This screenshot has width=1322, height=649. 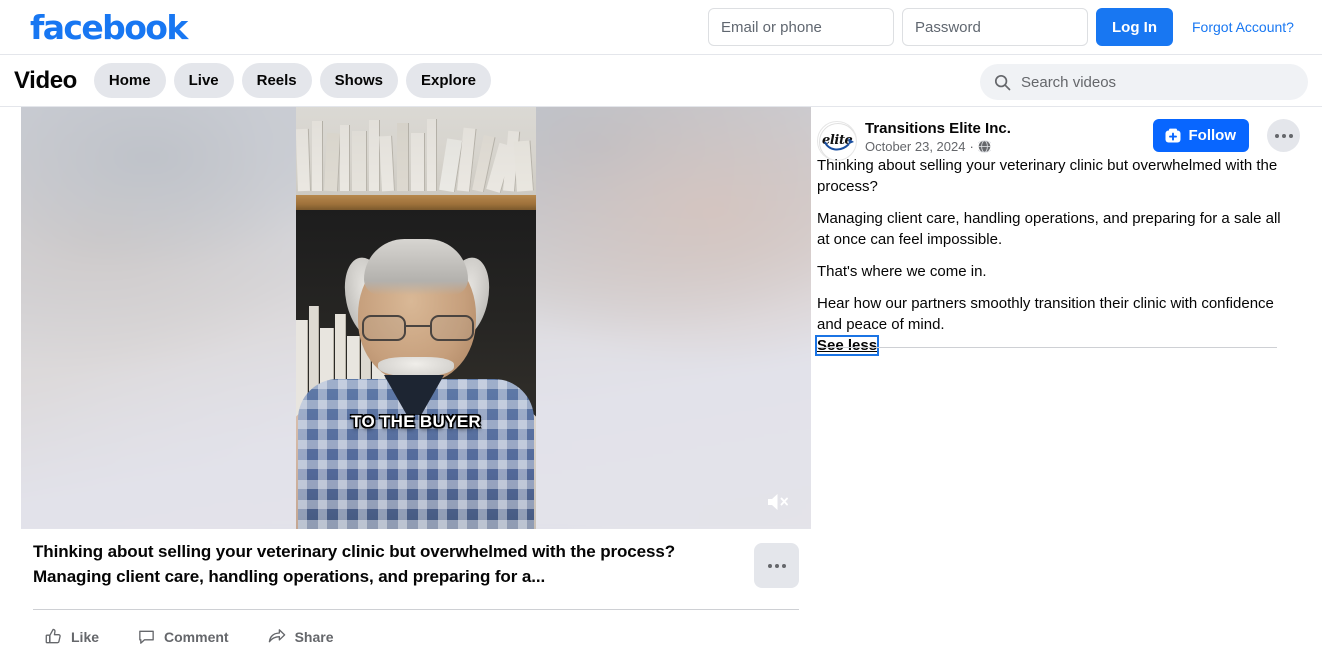 What do you see at coordinates (1047, 347) in the screenshot?
I see `post-divider` at bounding box center [1047, 347].